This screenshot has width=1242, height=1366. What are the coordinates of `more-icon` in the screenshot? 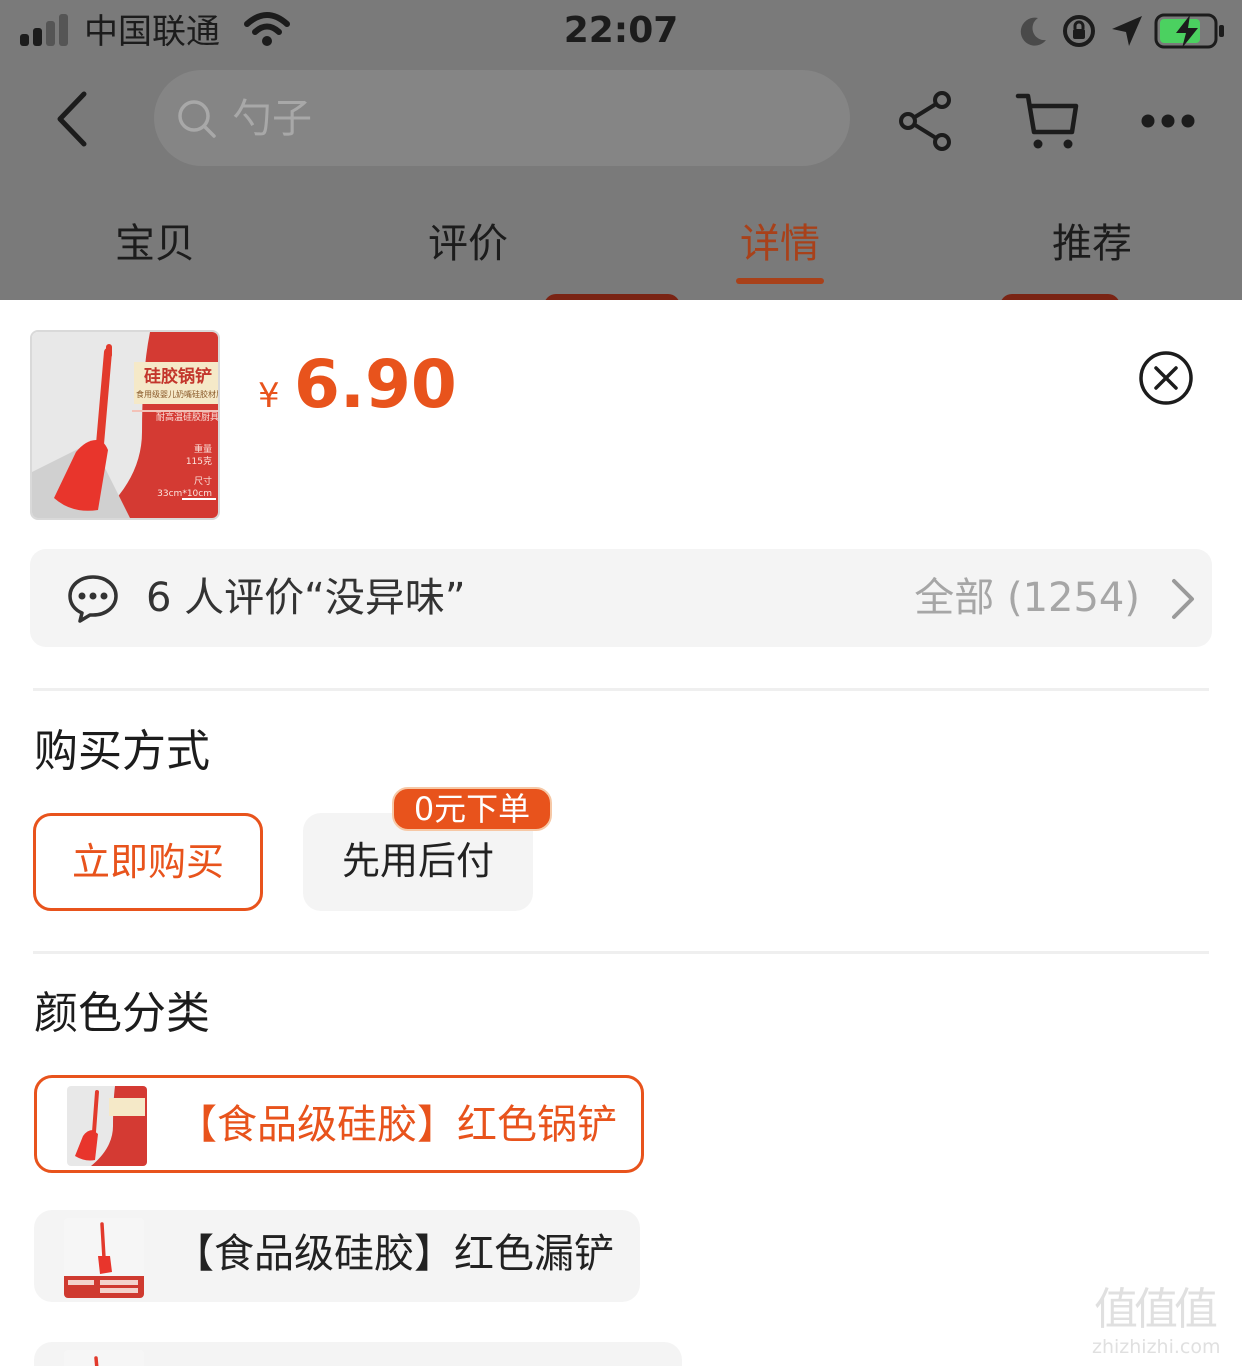 It's located at (1168, 121).